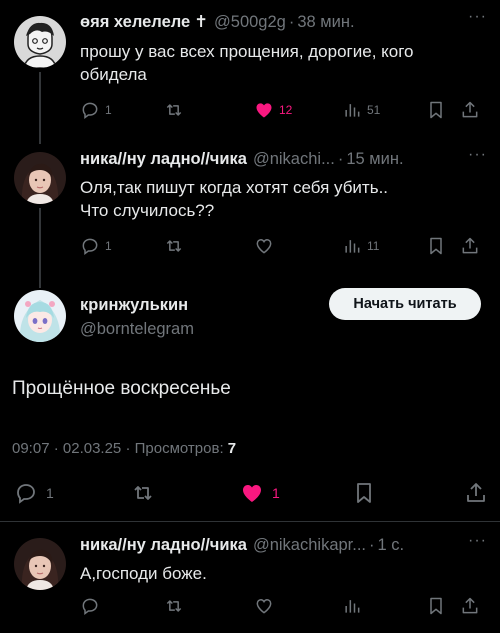 The image size is (500, 633). What do you see at coordinates (31, 448) in the screenshot?
I see `post-time: 09:07` at bounding box center [31, 448].